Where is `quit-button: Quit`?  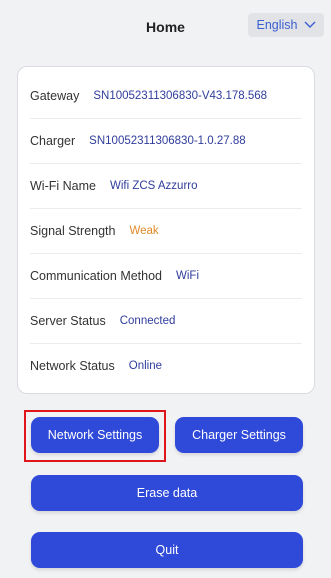
quit-button: Quit is located at coordinates (167, 550).